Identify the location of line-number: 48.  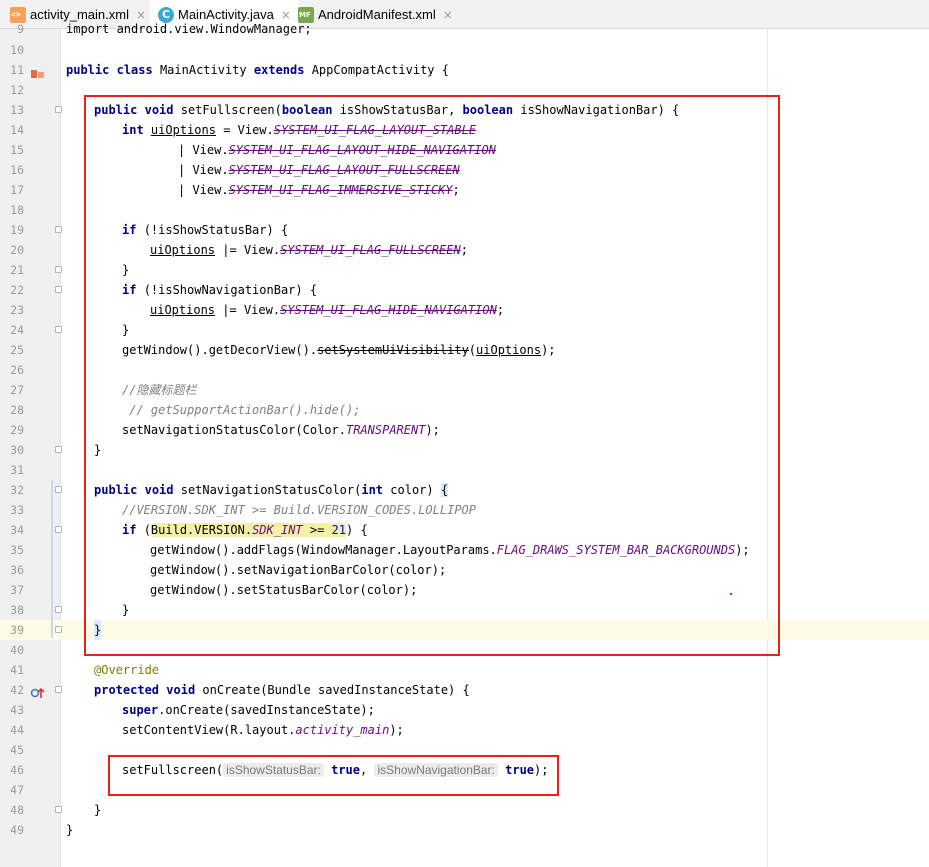
(17, 810).